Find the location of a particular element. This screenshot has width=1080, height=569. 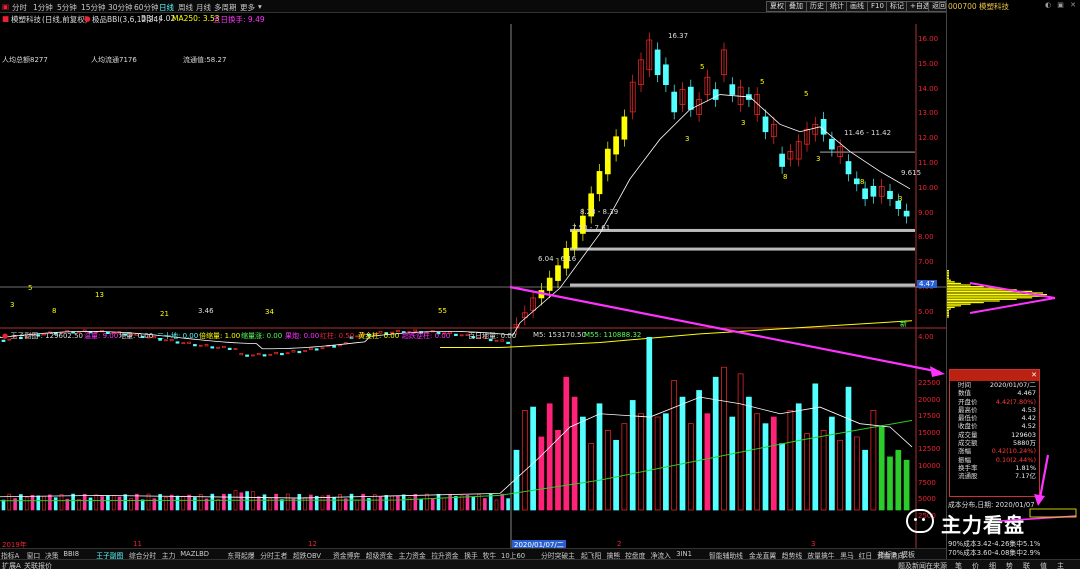

status-item: 关联报价 is located at coordinates (38, 565).